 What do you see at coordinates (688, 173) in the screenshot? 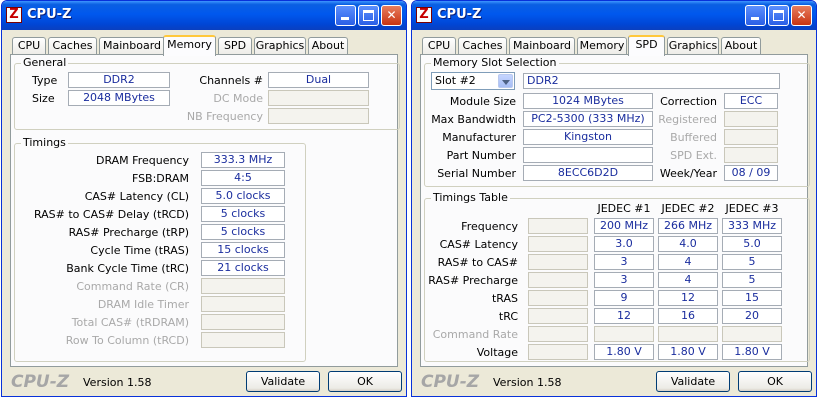
I see `week-year-label: Week/Year` at bounding box center [688, 173].